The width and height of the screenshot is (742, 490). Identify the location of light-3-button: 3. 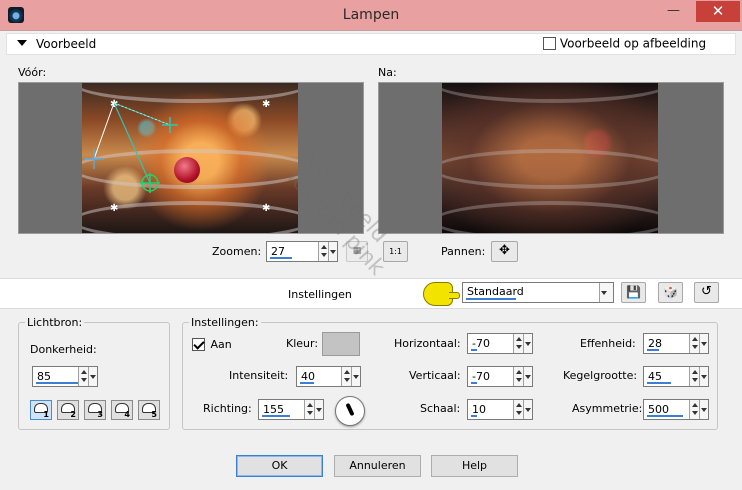
(95, 410).